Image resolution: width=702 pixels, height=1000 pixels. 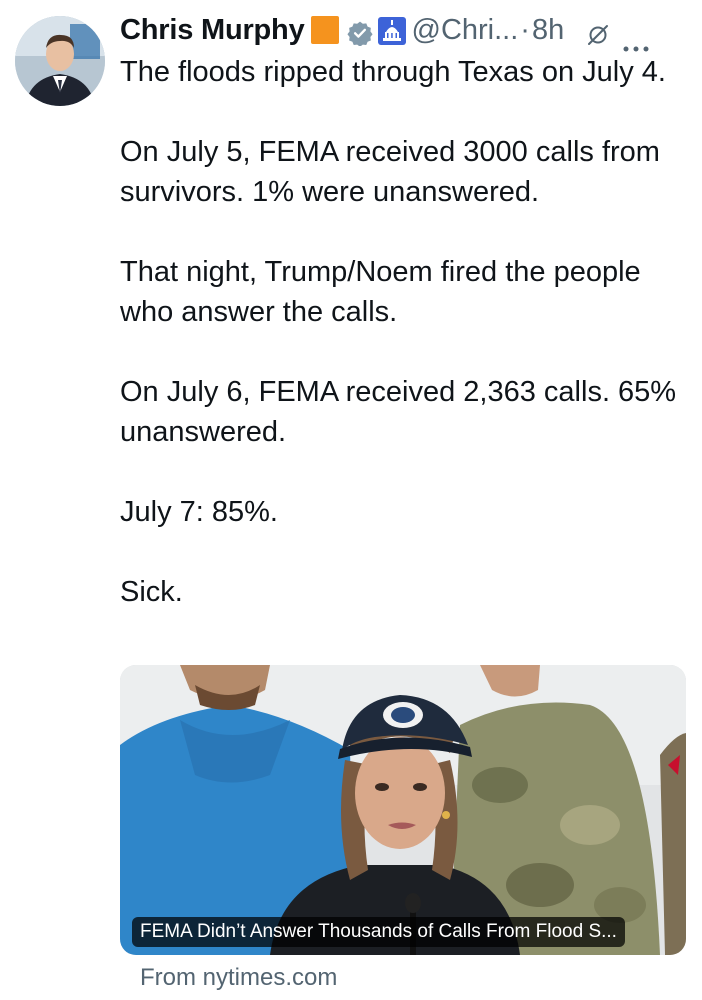 What do you see at coordinates (598, 31) in the screenshot?
I see `grok-icon` at bounding box center [598, 31].